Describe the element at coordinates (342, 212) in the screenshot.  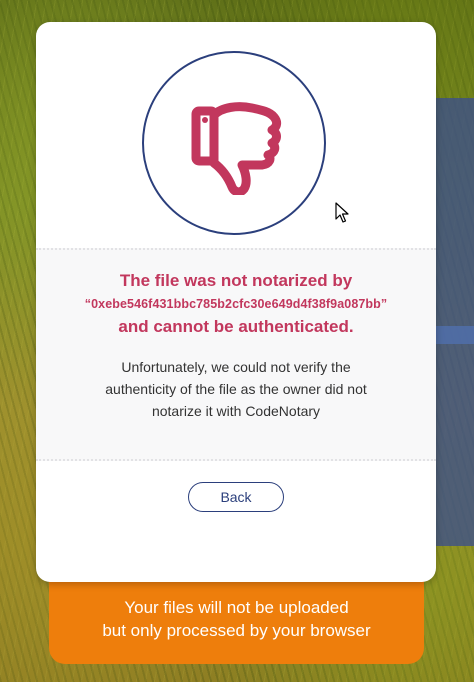
I see `mouse-pointer-icon` at that location.